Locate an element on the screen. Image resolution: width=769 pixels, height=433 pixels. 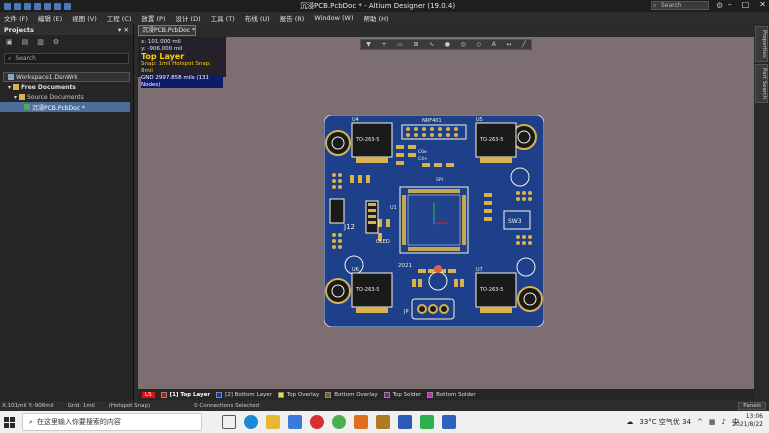
save-all-icon is located at coordinates (37, 6).